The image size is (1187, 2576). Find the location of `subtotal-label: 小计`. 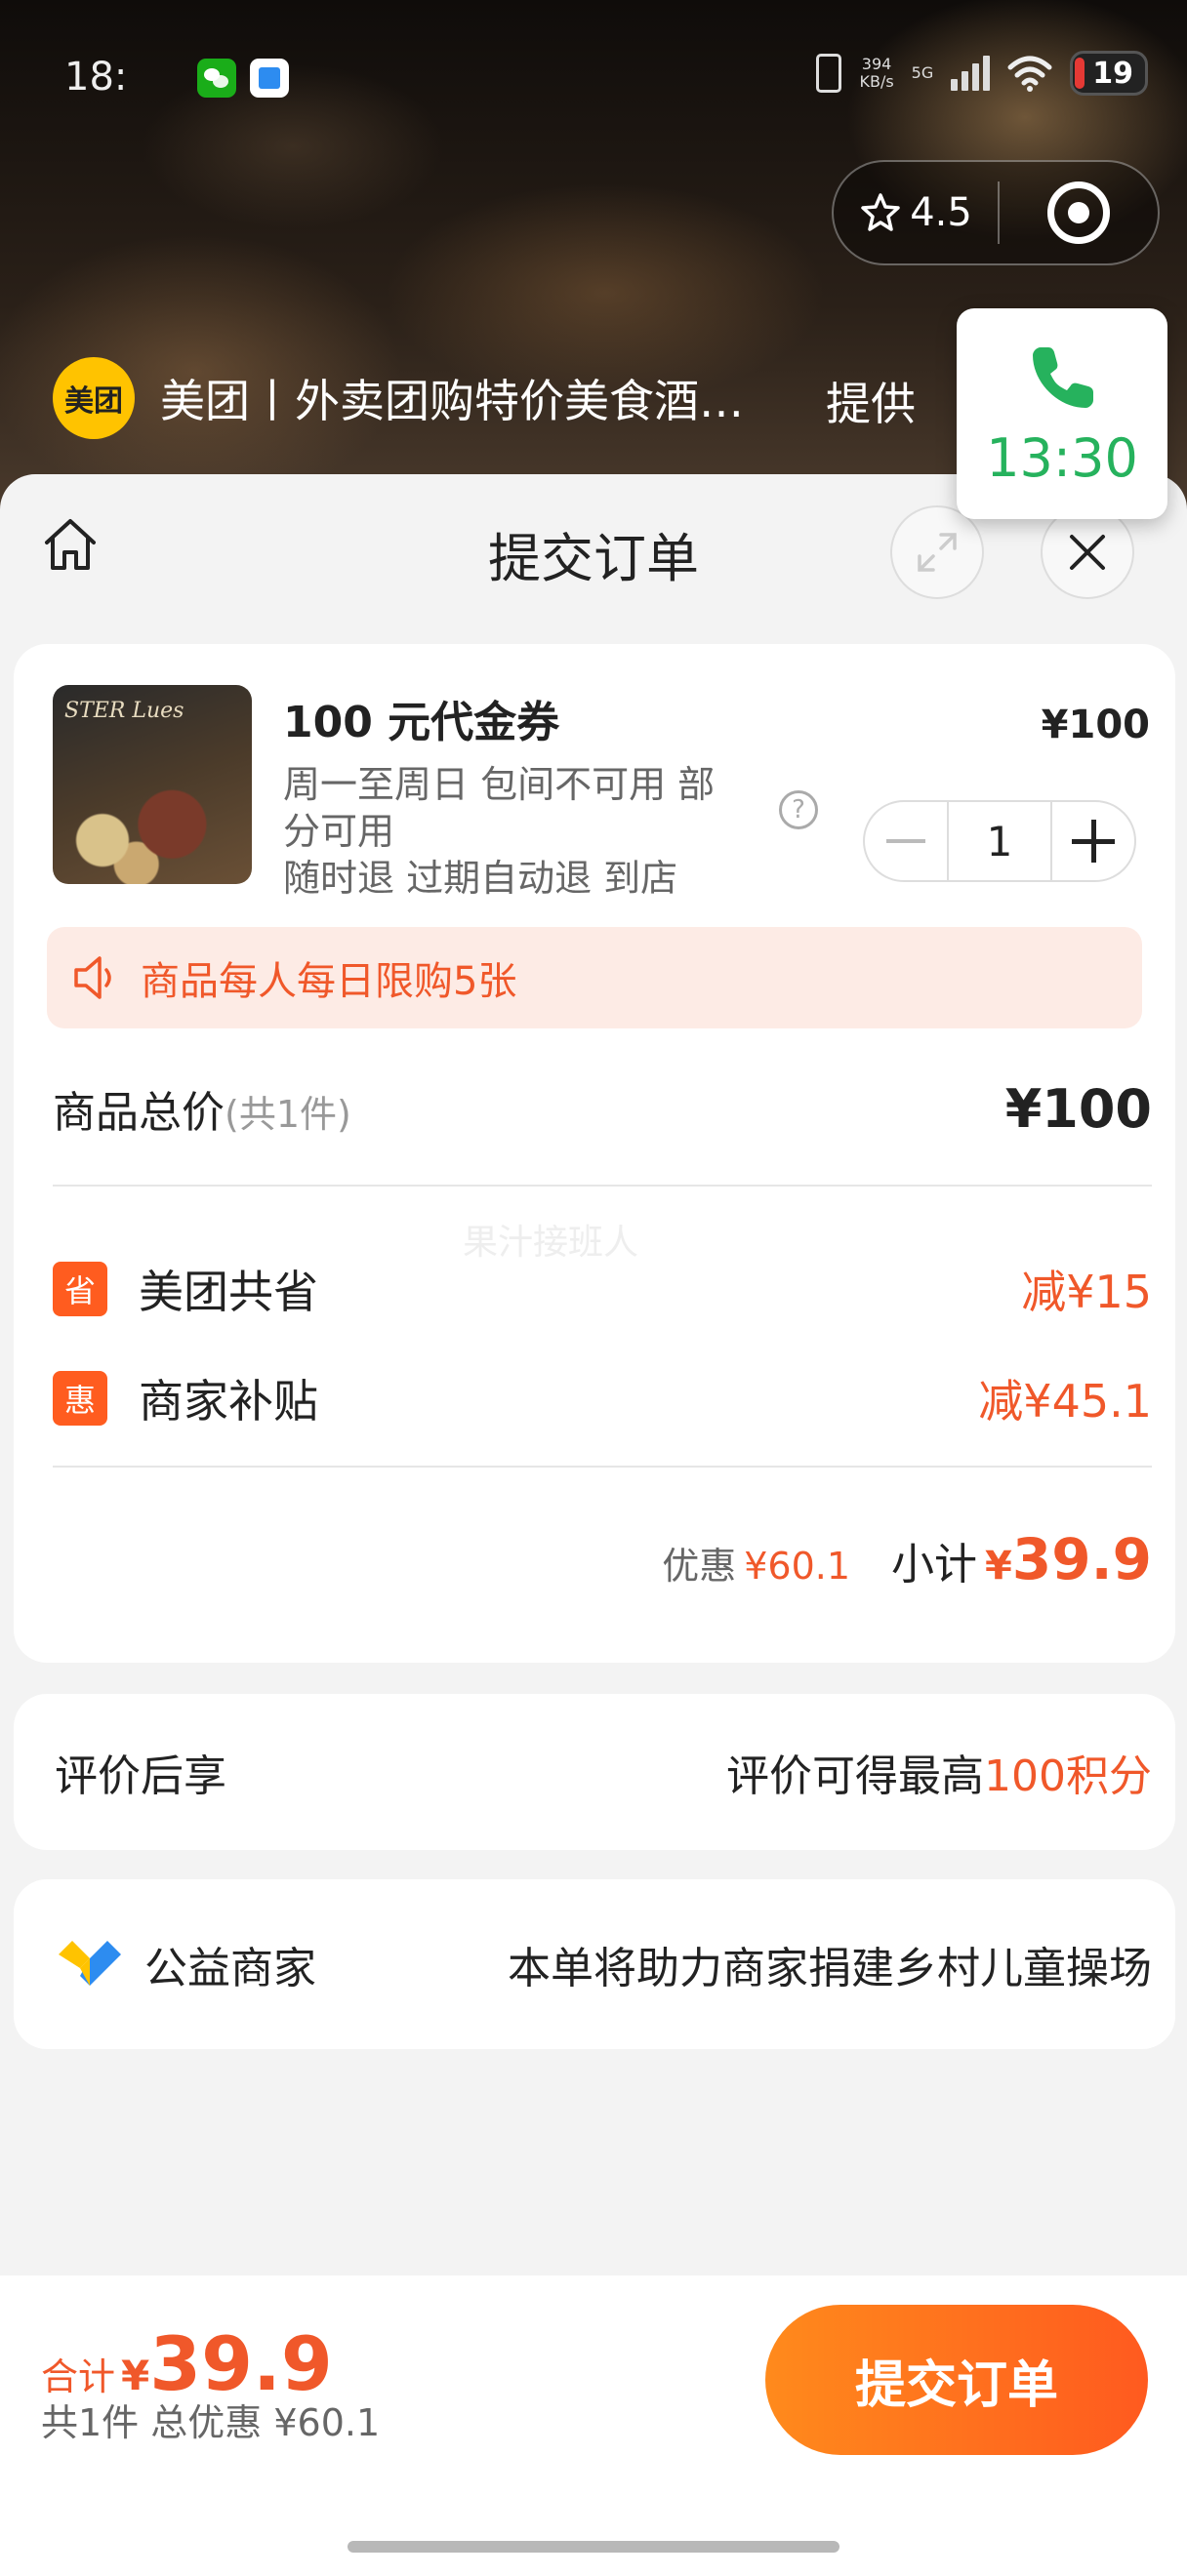

subtotal-label: 小计 is located at coordinates (934, 1565).